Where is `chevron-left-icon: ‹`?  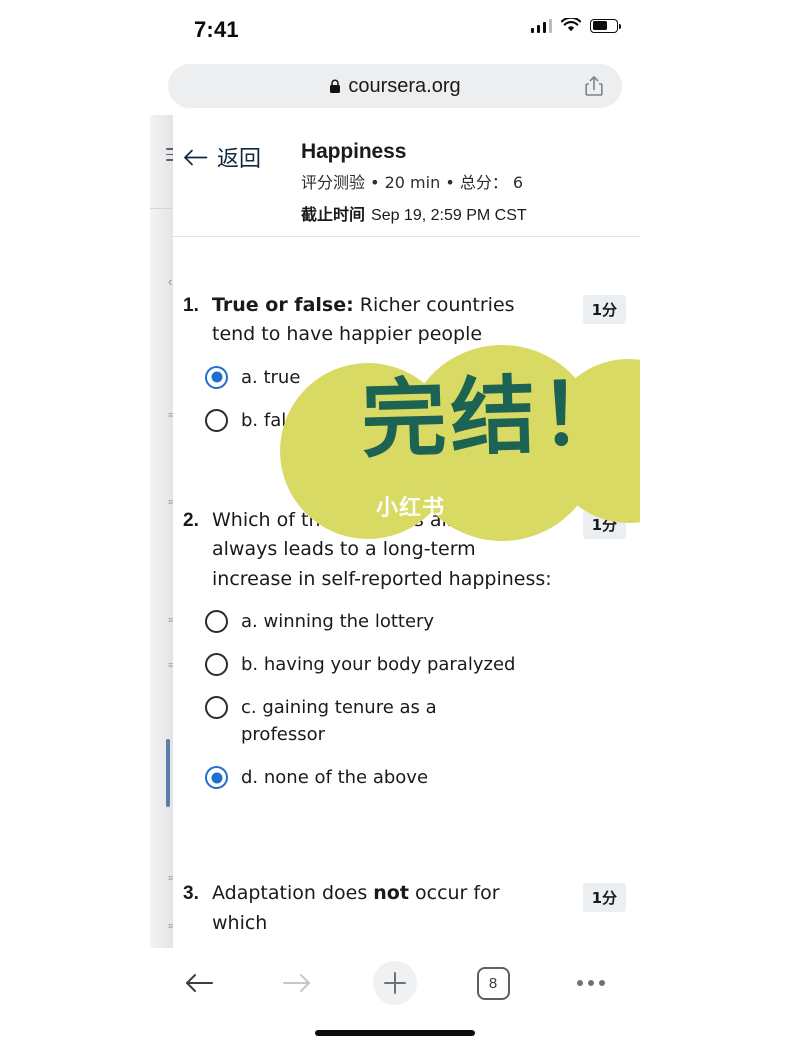
chevron-left-icon: ‹ is located at coordinates (170, 281).